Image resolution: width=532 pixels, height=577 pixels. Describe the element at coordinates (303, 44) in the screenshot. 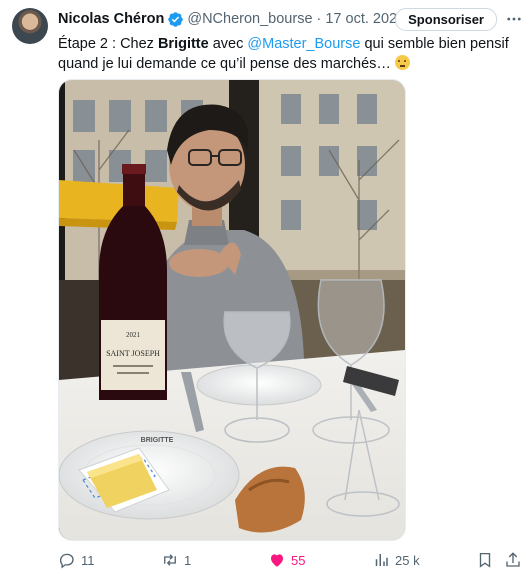

I see `mention-link: @Master_Bourse` at that location.